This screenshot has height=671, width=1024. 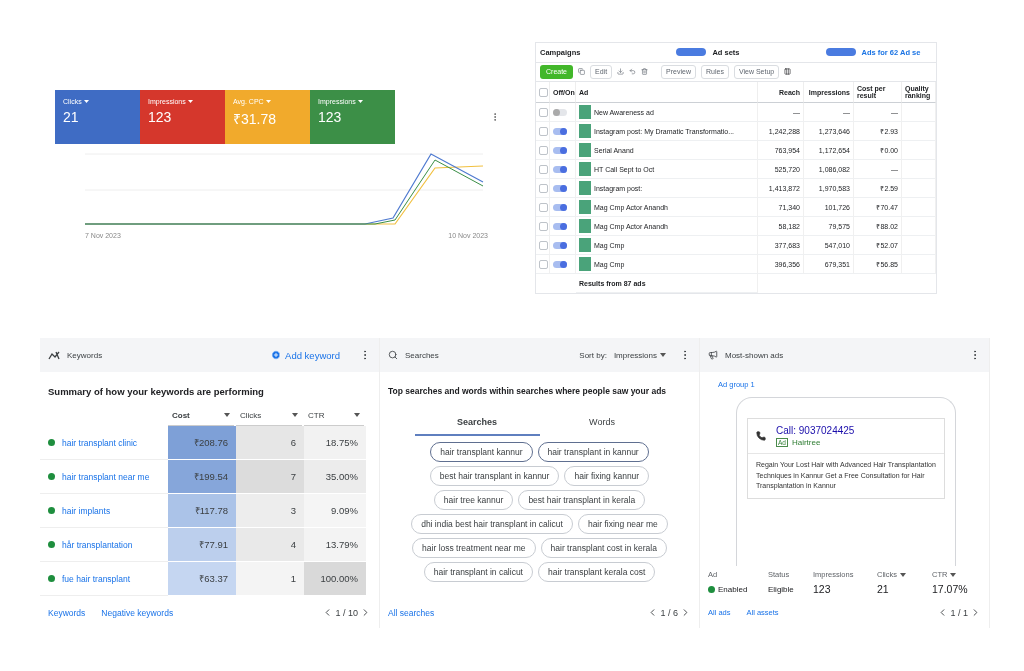 What do you see at coordinates (761, 436) in the screenshot?
I see `phone-icon` at bounding box center [761, 436].